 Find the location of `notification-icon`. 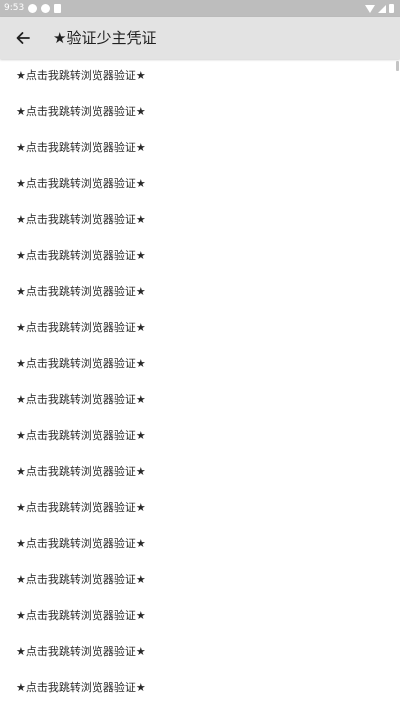

notification-icon is located at coordinates (33, 8).